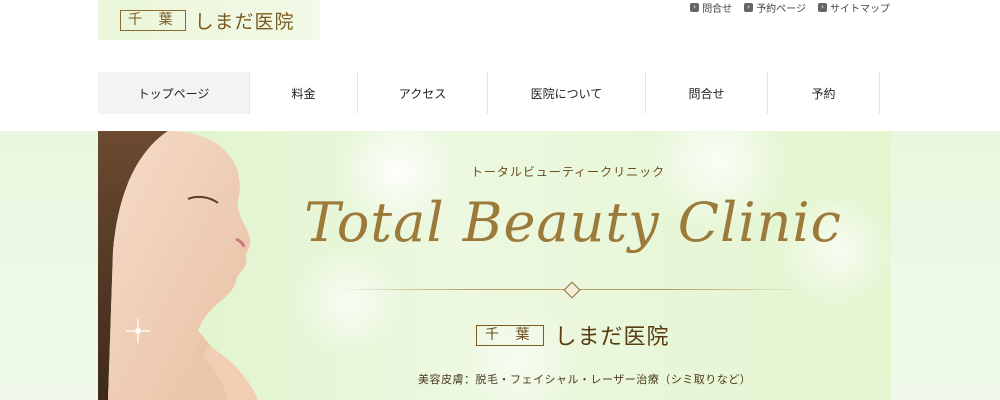 The image size is (1000, 400). What do you see at coordinates (567, 93) in the screenshot?
I see `nav-item-about: 医院について` at bounding box center [567, 93].